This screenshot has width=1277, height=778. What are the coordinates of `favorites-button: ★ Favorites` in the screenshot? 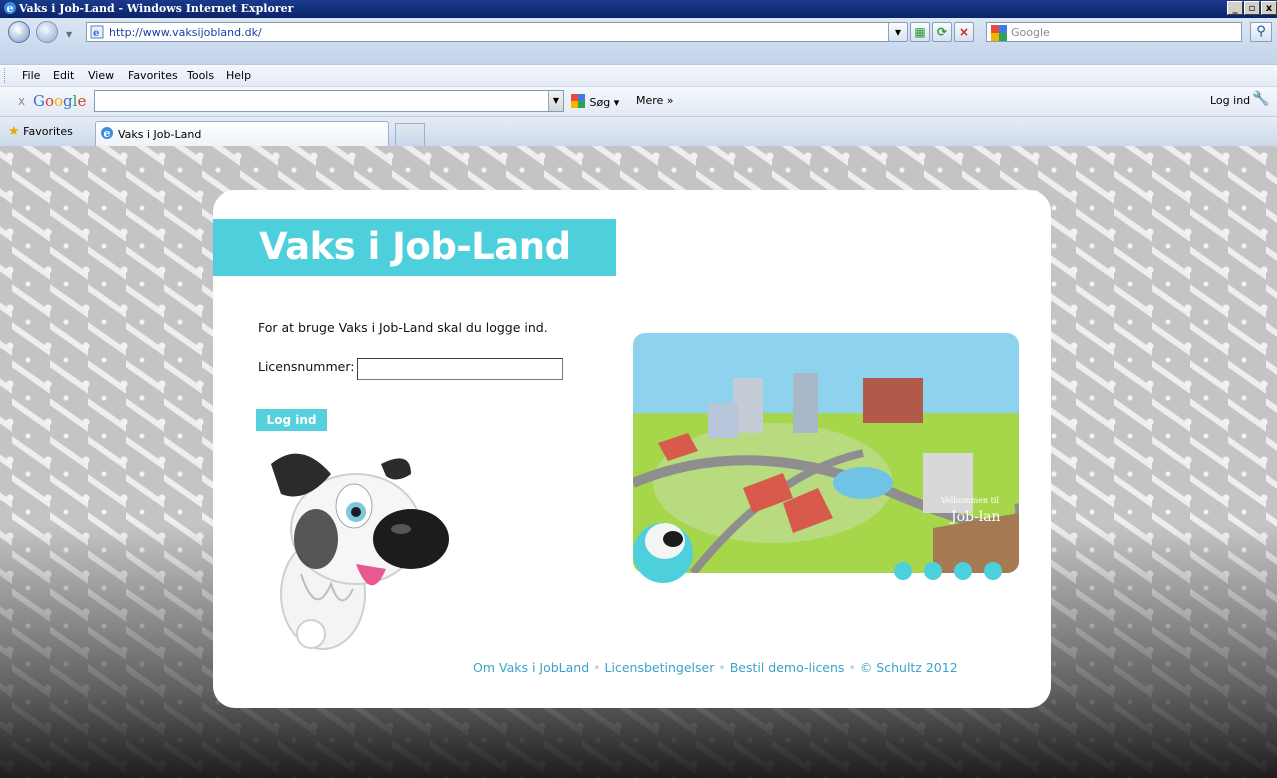 It's located at (40, 131).